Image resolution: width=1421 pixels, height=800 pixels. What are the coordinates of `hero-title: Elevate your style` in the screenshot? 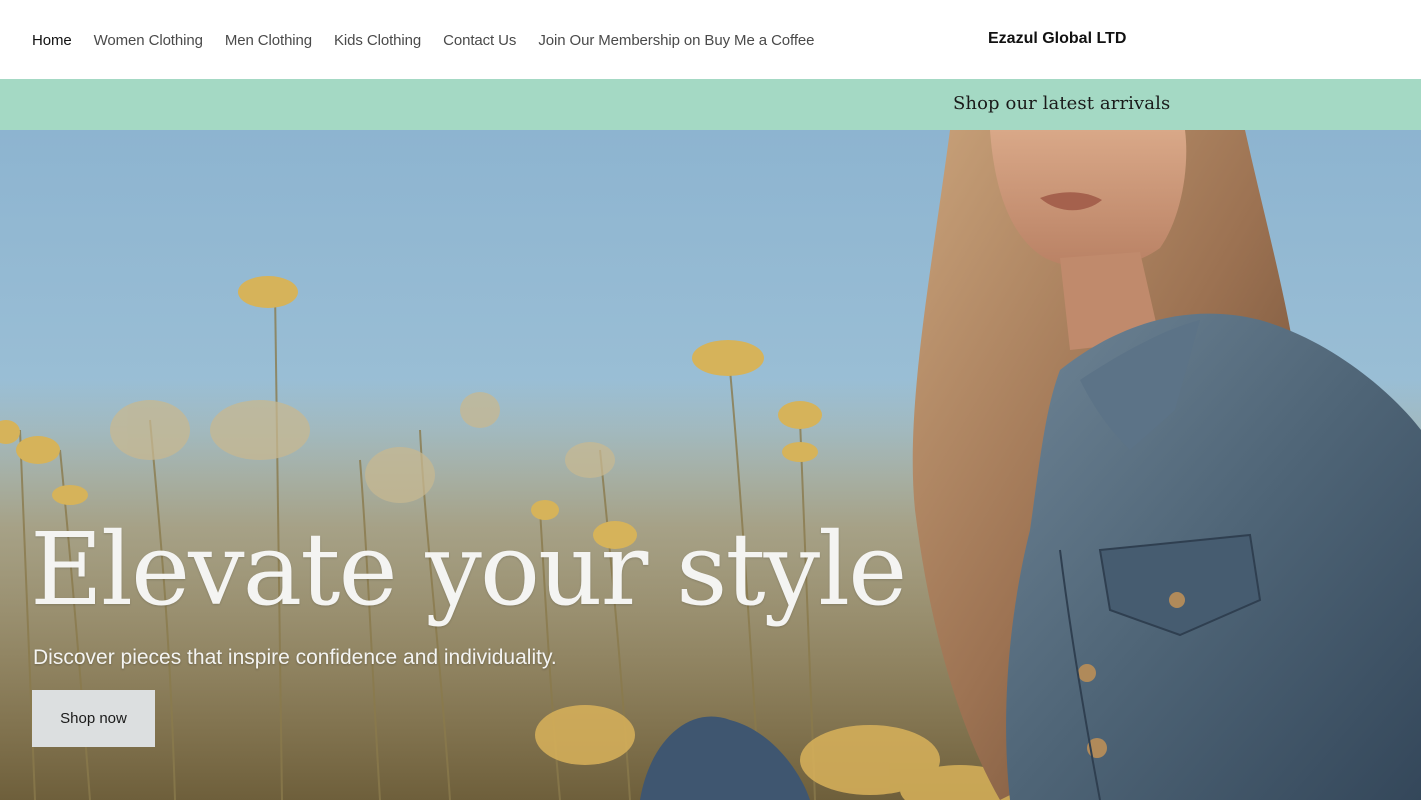 It's located at (468, 569).